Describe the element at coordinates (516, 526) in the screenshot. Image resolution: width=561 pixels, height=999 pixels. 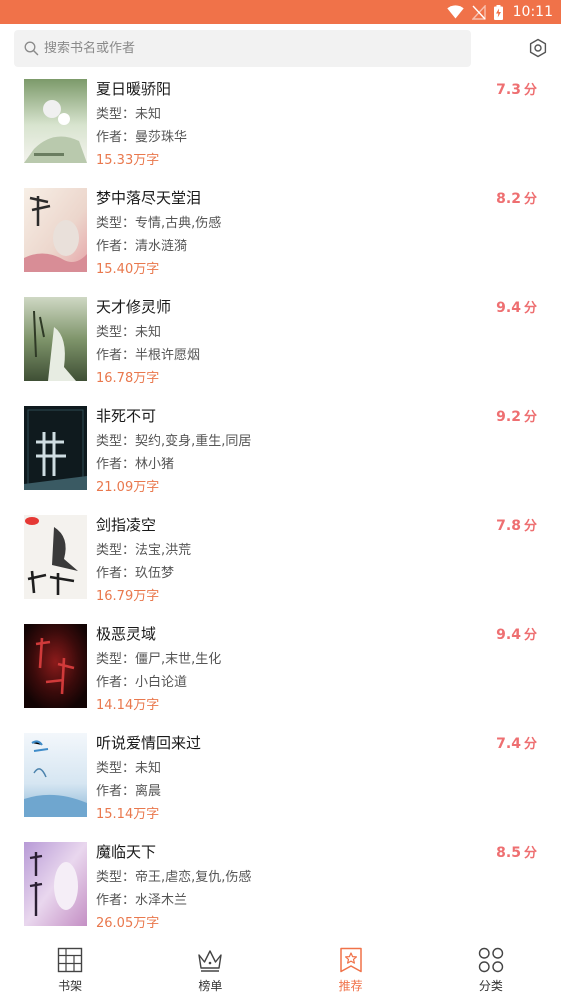
I see `book-score: 7.8 分` at that location.